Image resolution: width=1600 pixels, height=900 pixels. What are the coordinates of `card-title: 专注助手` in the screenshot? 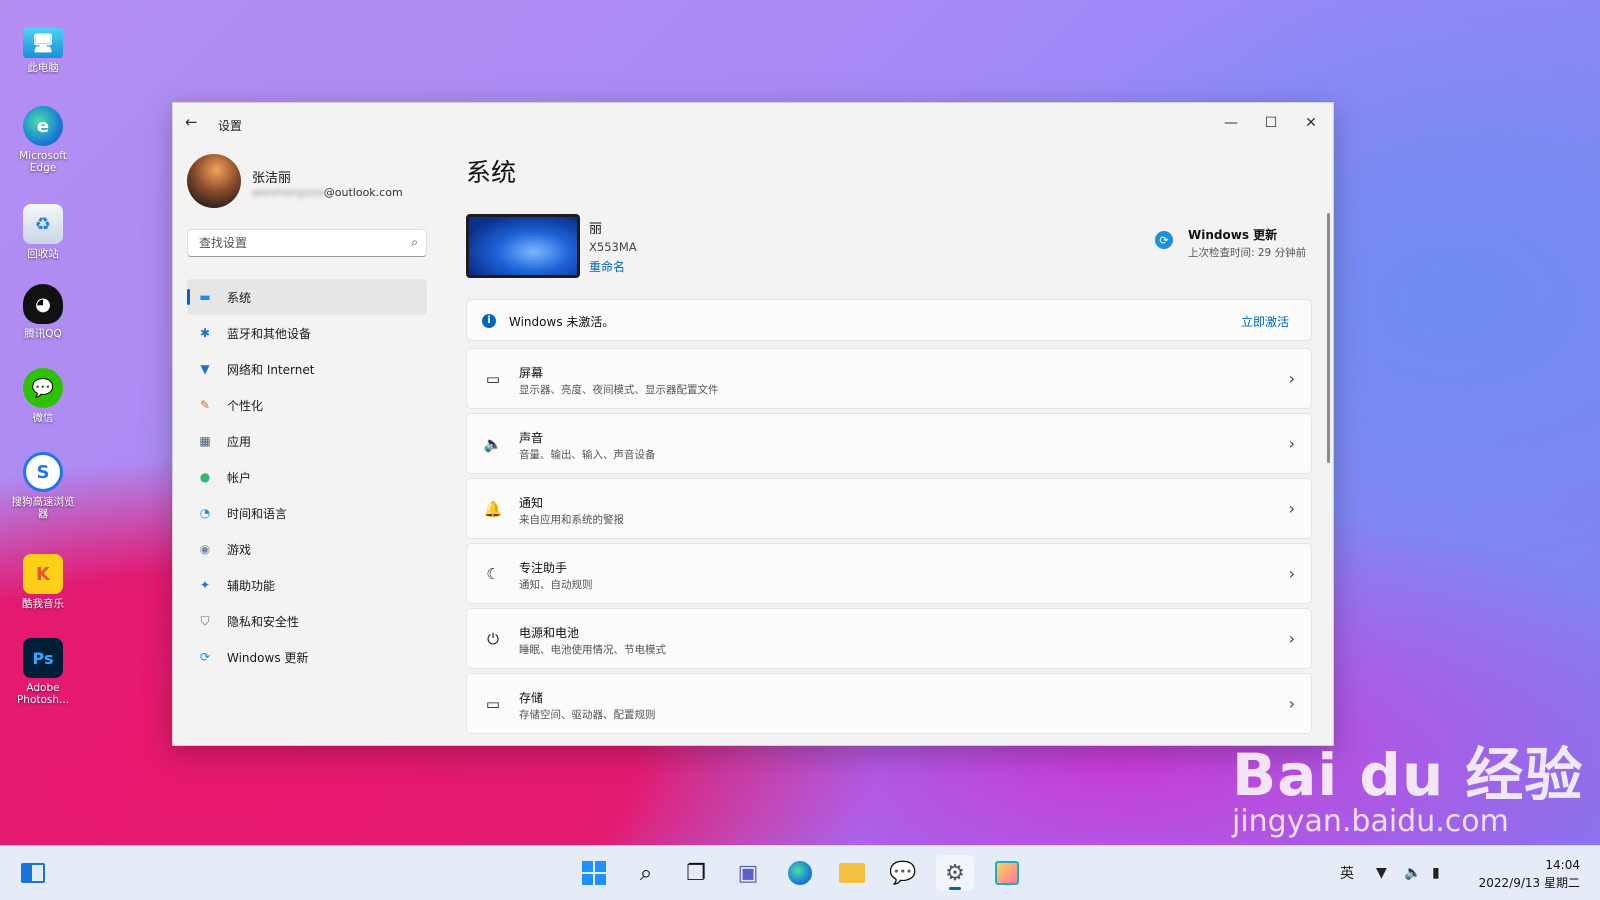 It's located at (543, 568).